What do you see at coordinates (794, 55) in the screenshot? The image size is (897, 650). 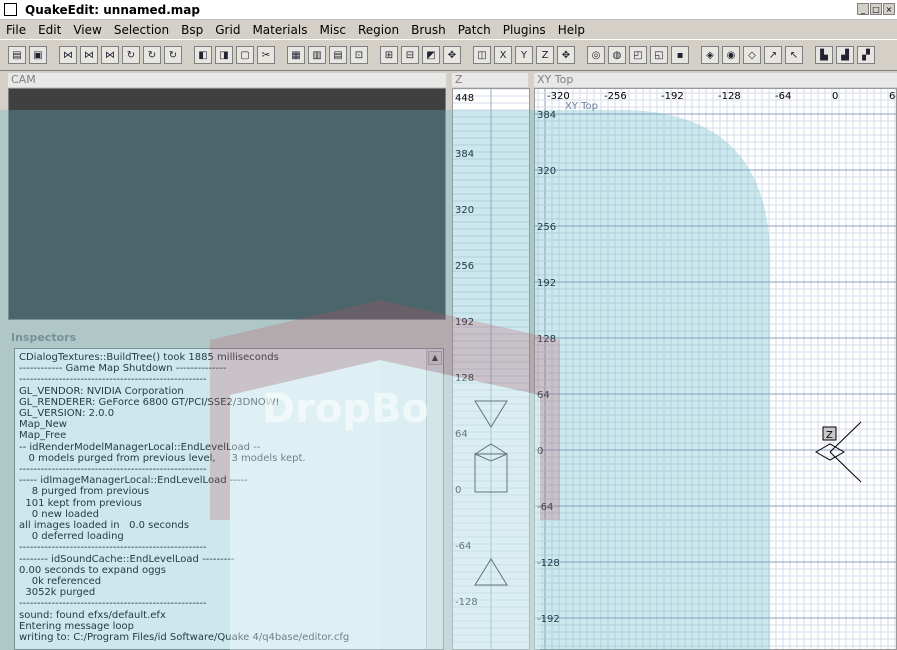 I see `pointer-button: ↖` at bounding box center [794, 55].